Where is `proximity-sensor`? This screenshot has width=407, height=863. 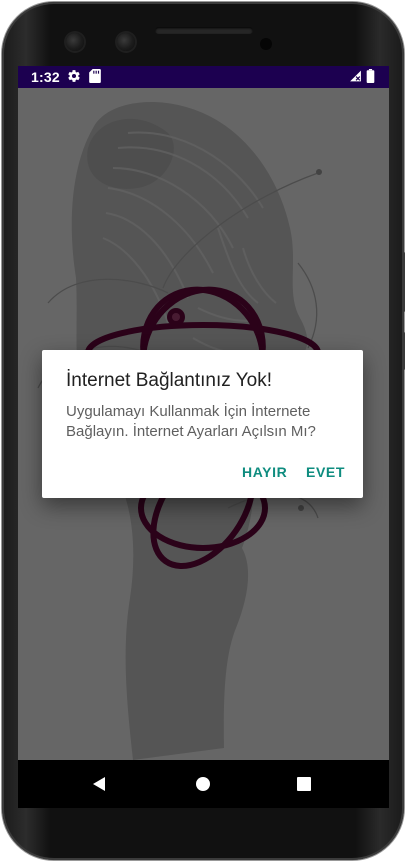
proximity-sensor is located at coordinates (266, 44).